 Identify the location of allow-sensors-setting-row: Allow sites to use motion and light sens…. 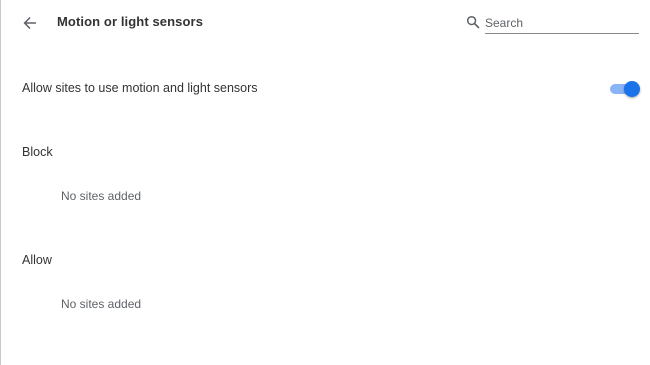
(325, 89).